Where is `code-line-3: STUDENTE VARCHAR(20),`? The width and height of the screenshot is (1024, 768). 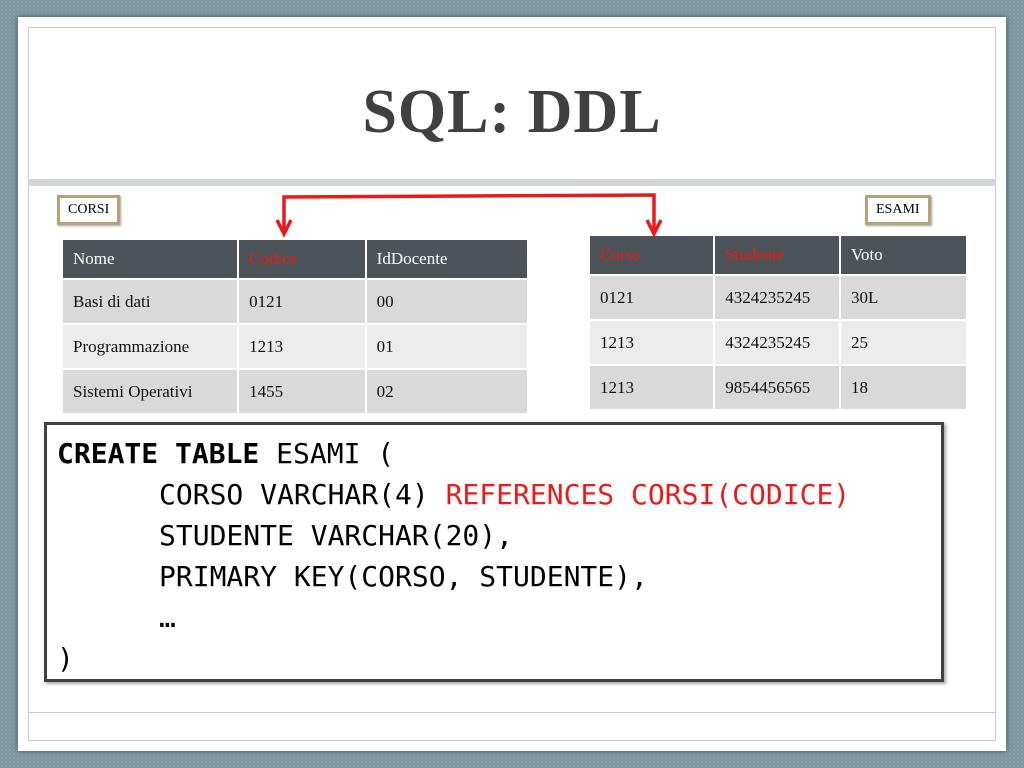
code-line-3: STUDENTE VARCHAR(20), is located at coordinates (499, 535).